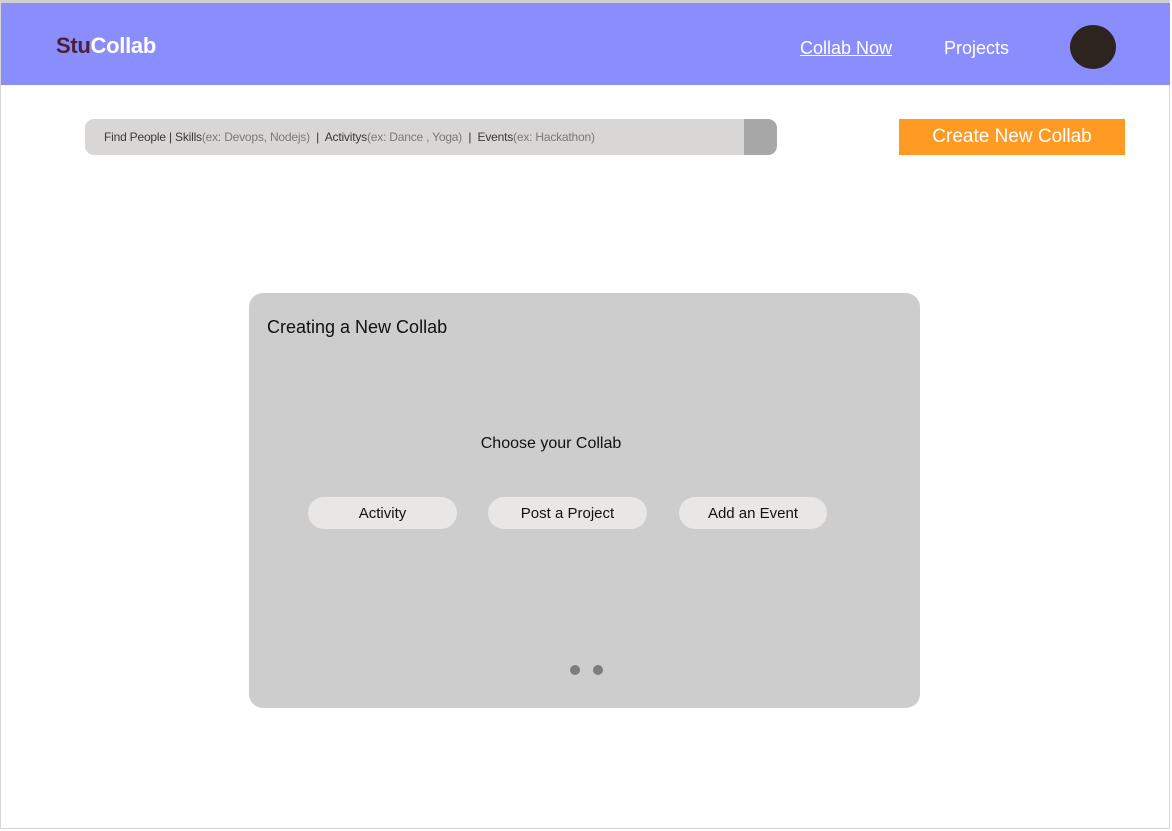 This screenshot has width=1172, height=831. What do you see at coordinates (585, 44) in the screenshot?
I see `top-navbar: StuCollab Collab Now Projects` at bounding box center [585, 44].